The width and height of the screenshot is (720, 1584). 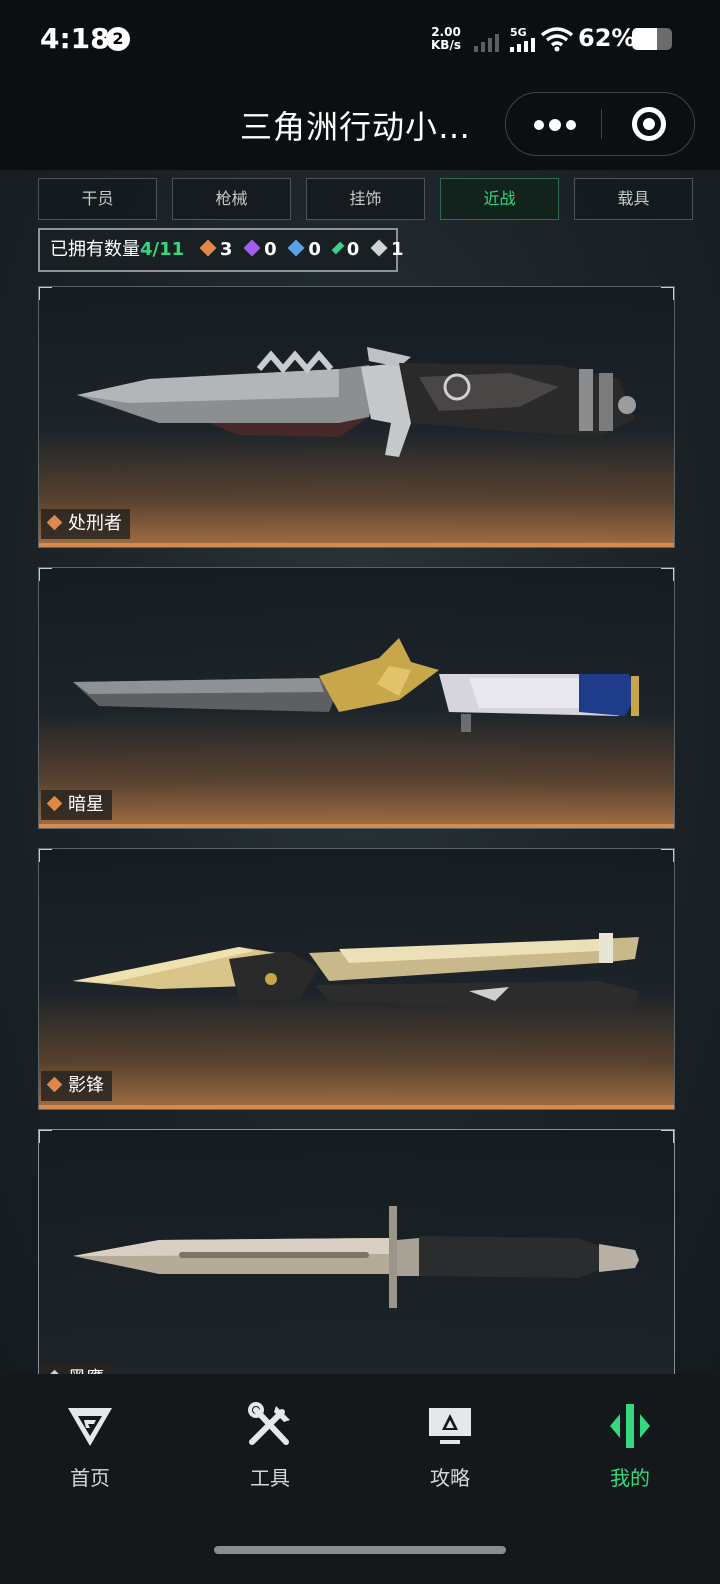 I want to click on melee-item-card: 暗星, so click(x=356, y=698).